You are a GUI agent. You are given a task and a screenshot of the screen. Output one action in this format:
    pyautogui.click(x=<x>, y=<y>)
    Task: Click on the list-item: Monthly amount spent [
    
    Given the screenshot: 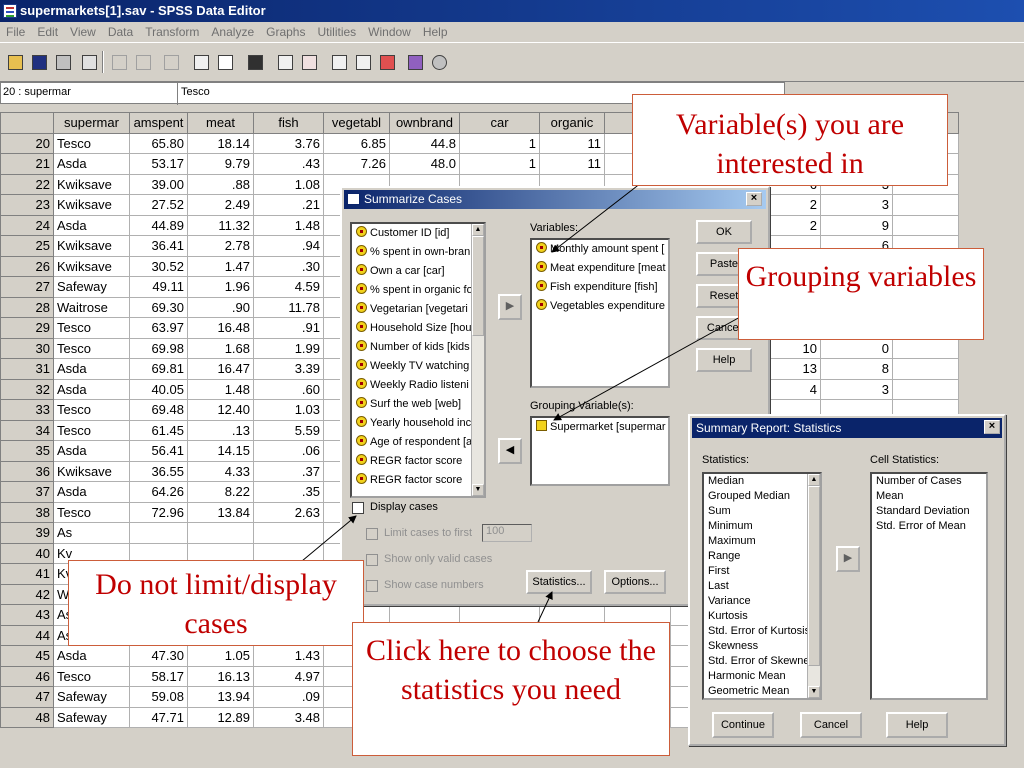 What is the action you would take?
    pyautogui.click(x=600, y=249)
    